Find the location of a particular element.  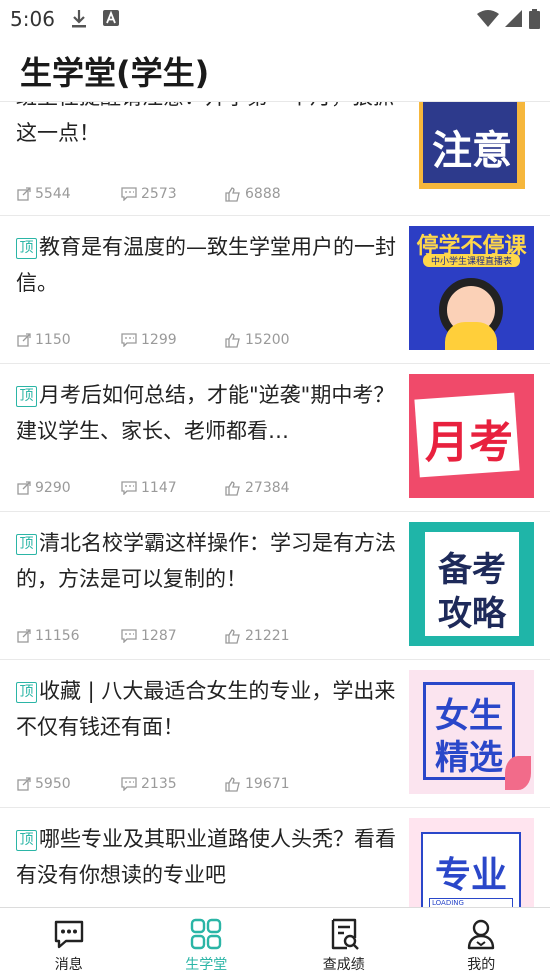

leaf-decoration is located at coordinates (518, 773).